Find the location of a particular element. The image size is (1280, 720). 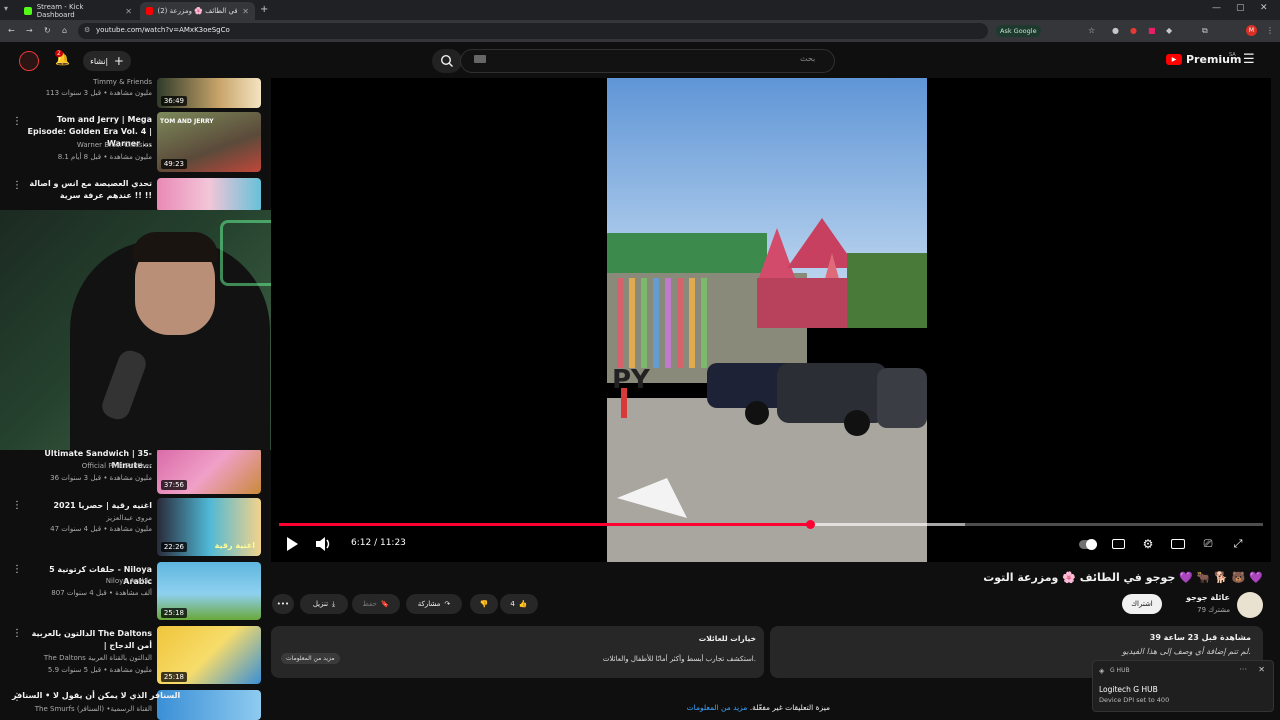

extension-icon: ■ is located at coordinates (1152, 30).